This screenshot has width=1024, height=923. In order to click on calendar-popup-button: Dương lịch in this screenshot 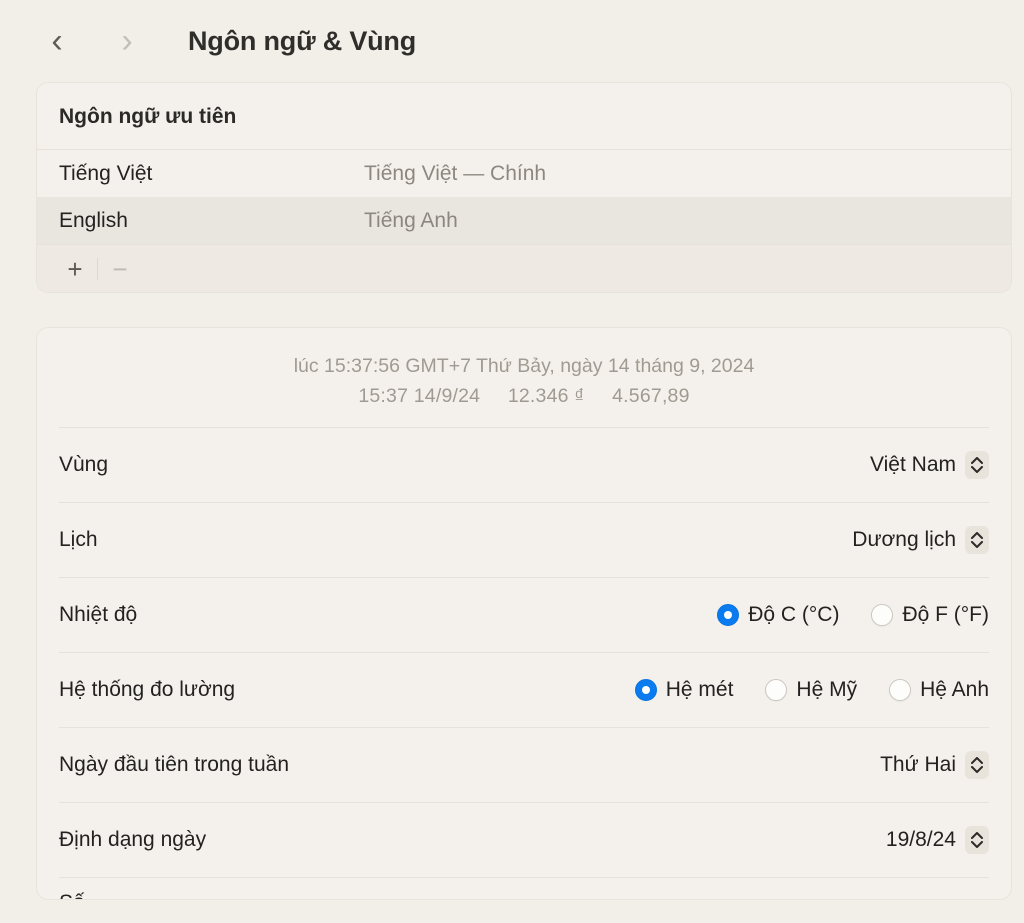, I will do `click(920, 540)`.